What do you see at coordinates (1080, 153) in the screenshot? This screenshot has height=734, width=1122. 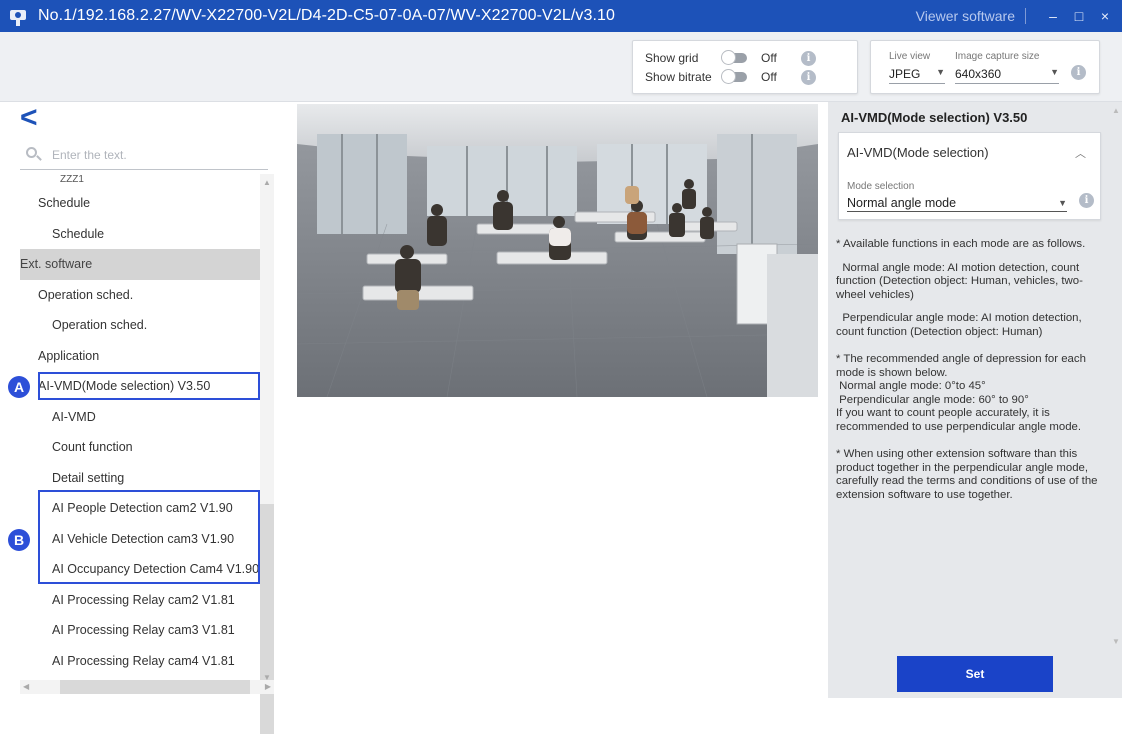 I see `chevron-up-icon: ︿` at bounding box center [1080, 153].